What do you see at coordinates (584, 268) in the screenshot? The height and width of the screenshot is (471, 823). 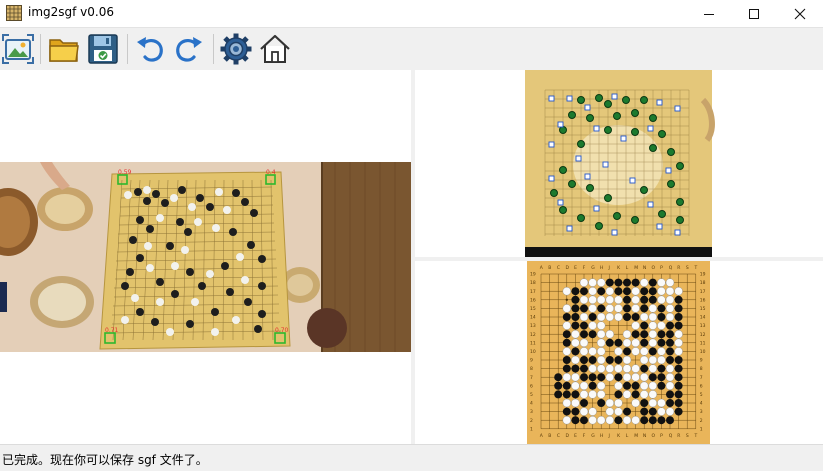 I see `column-coordinate-label: F` at bounding box center [584, 268].